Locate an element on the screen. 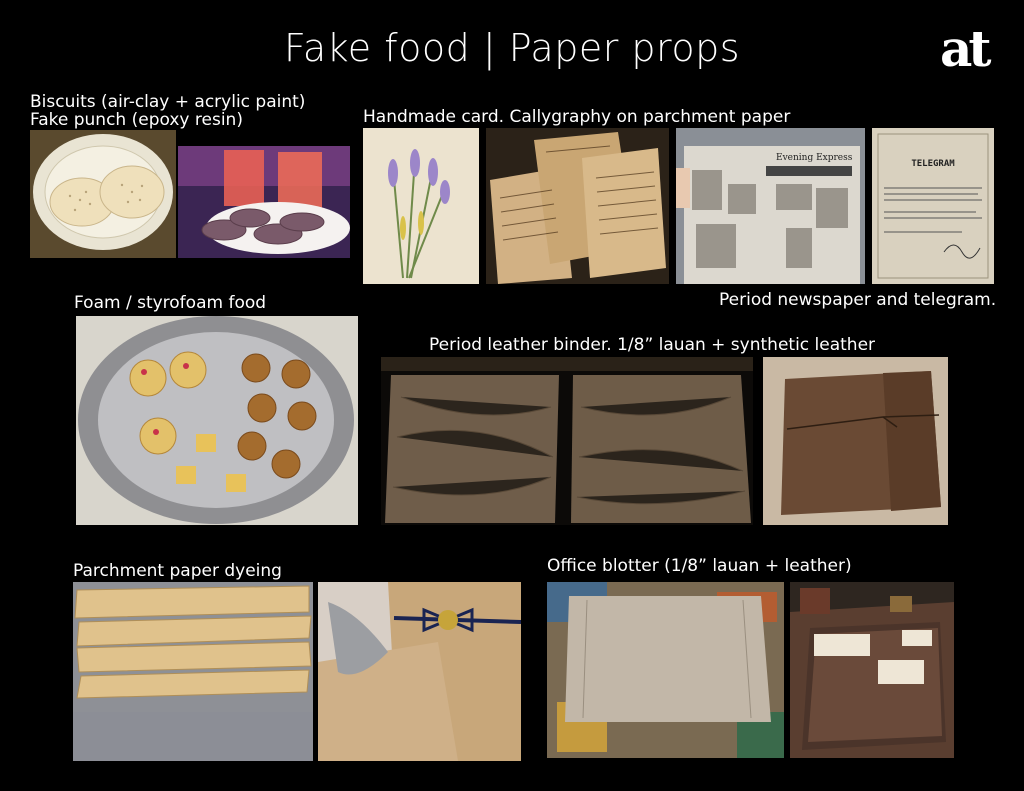 The image size is (1024, 791). caption-biscuits: Biscuits (air-clay + acrylic paint) is located at coordinates (168, 102).